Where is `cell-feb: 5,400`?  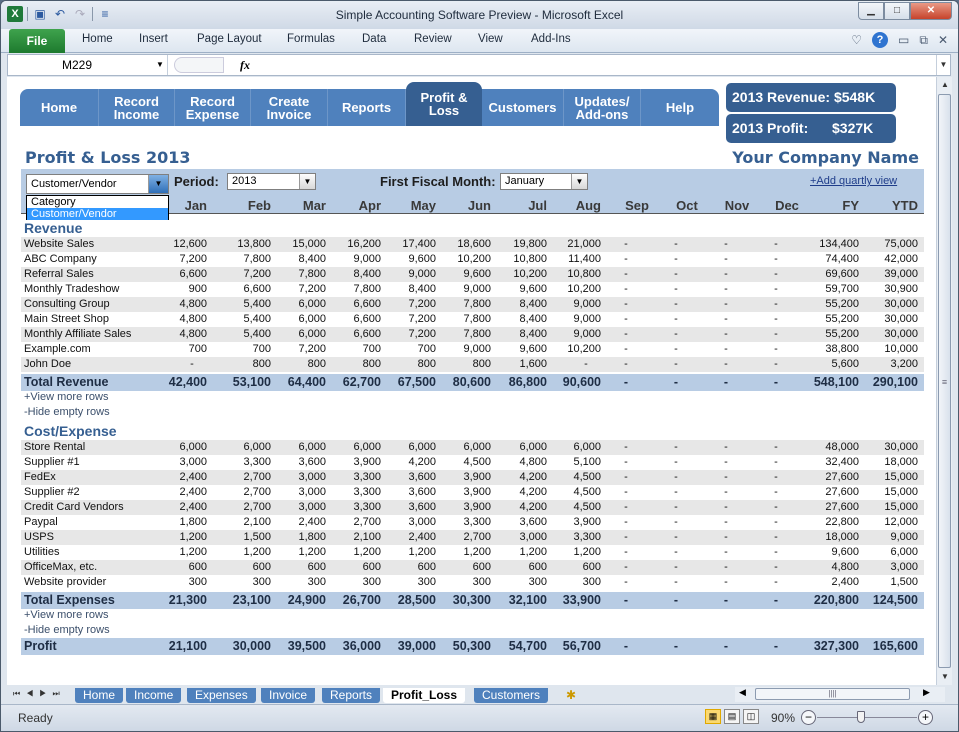 cell-feb: 5,400 is located at coordinates (241, 304).